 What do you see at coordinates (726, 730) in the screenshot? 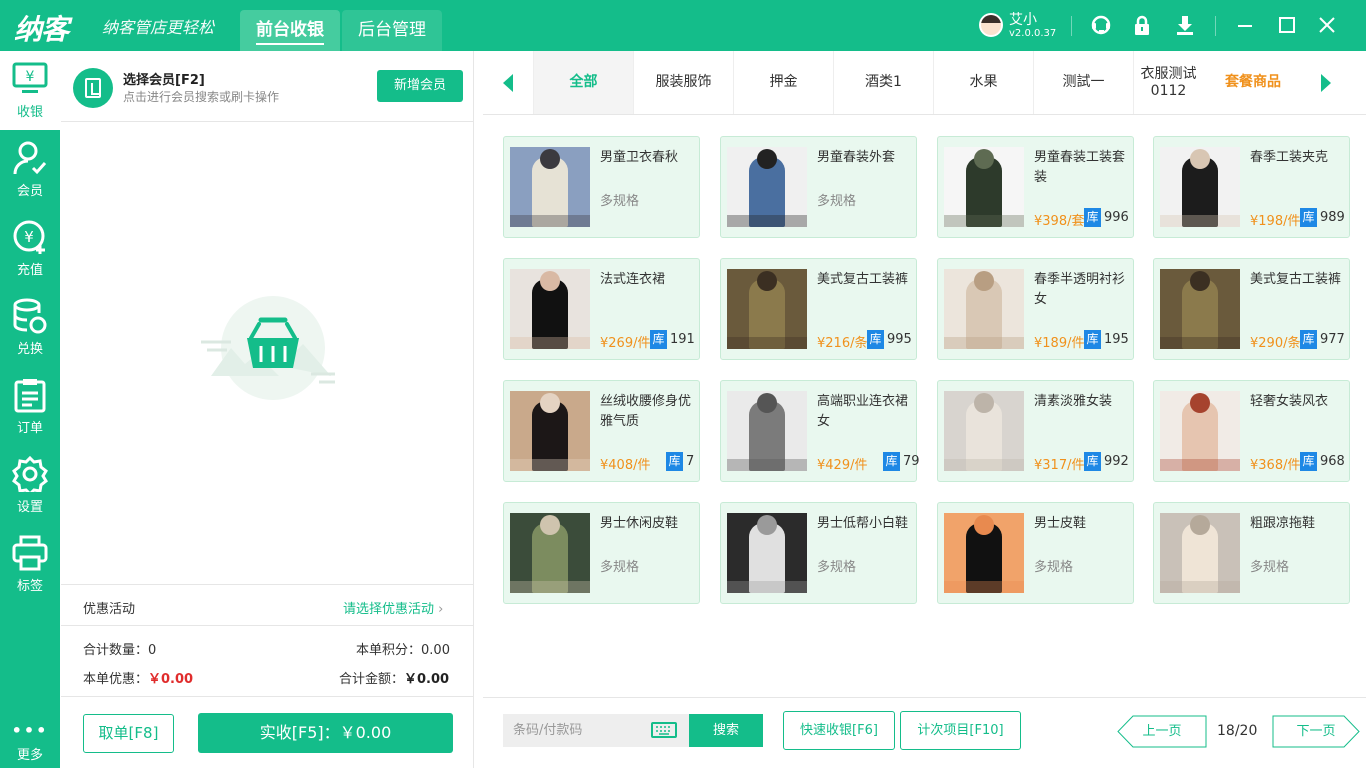
I see `search-button: 搜索` at bounding box center [726, 730].